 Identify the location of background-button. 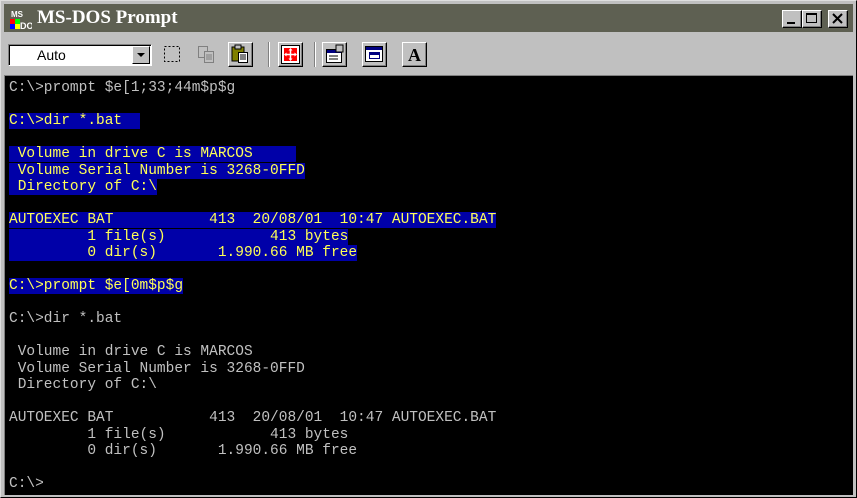
(374, 54).